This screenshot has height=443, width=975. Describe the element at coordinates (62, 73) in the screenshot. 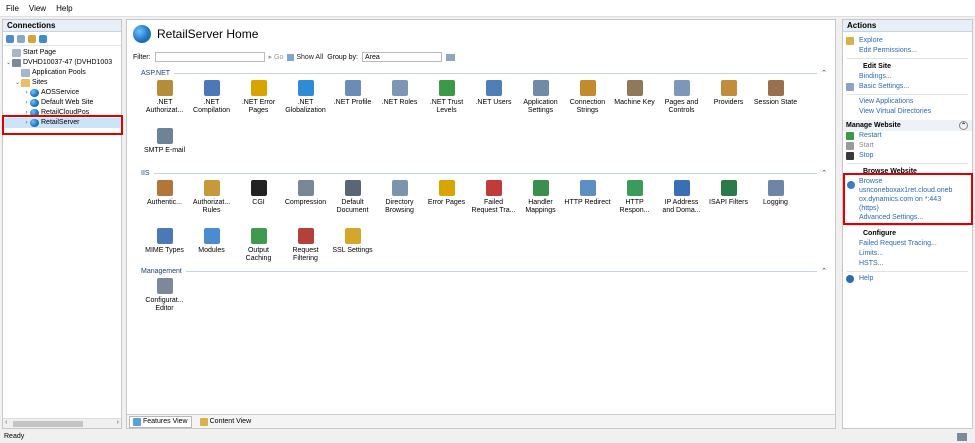

I see `tree-item: Application Pools` at that location.